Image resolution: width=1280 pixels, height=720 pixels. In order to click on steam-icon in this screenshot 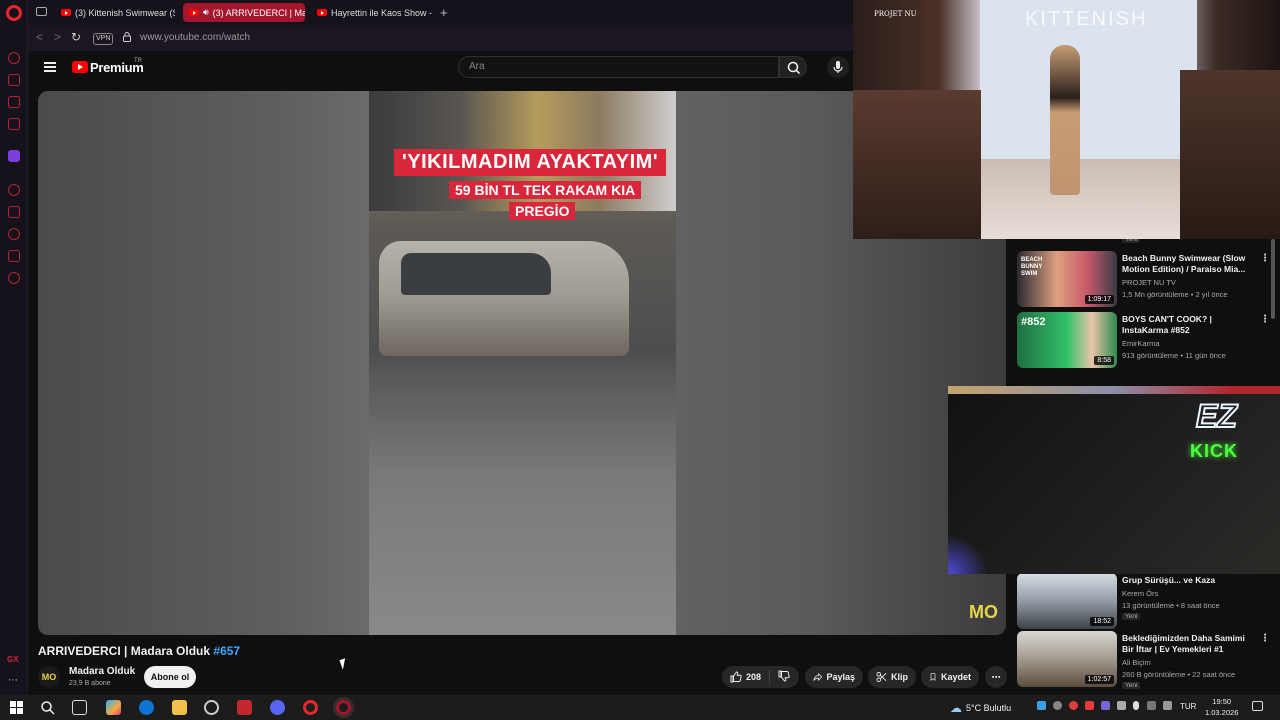, I will do `click(211, 707)`.